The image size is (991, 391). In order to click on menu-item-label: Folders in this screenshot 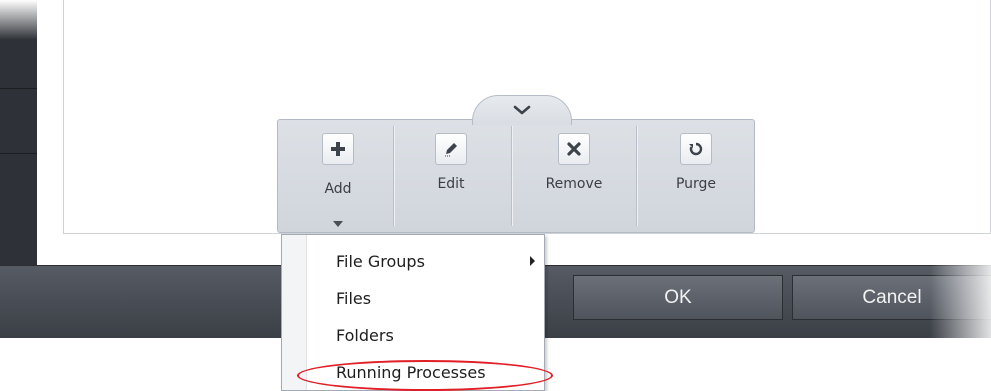, I will do `click(365, 335)`.